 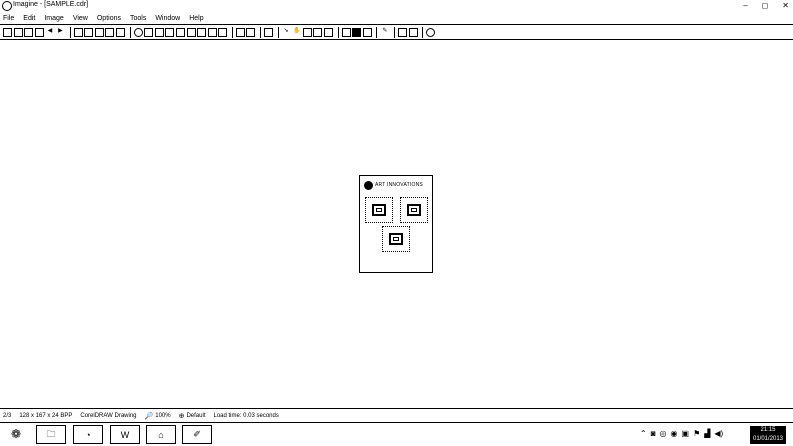 I want to click on color-profile: ⊕ Default, so click(x=192, y=416).